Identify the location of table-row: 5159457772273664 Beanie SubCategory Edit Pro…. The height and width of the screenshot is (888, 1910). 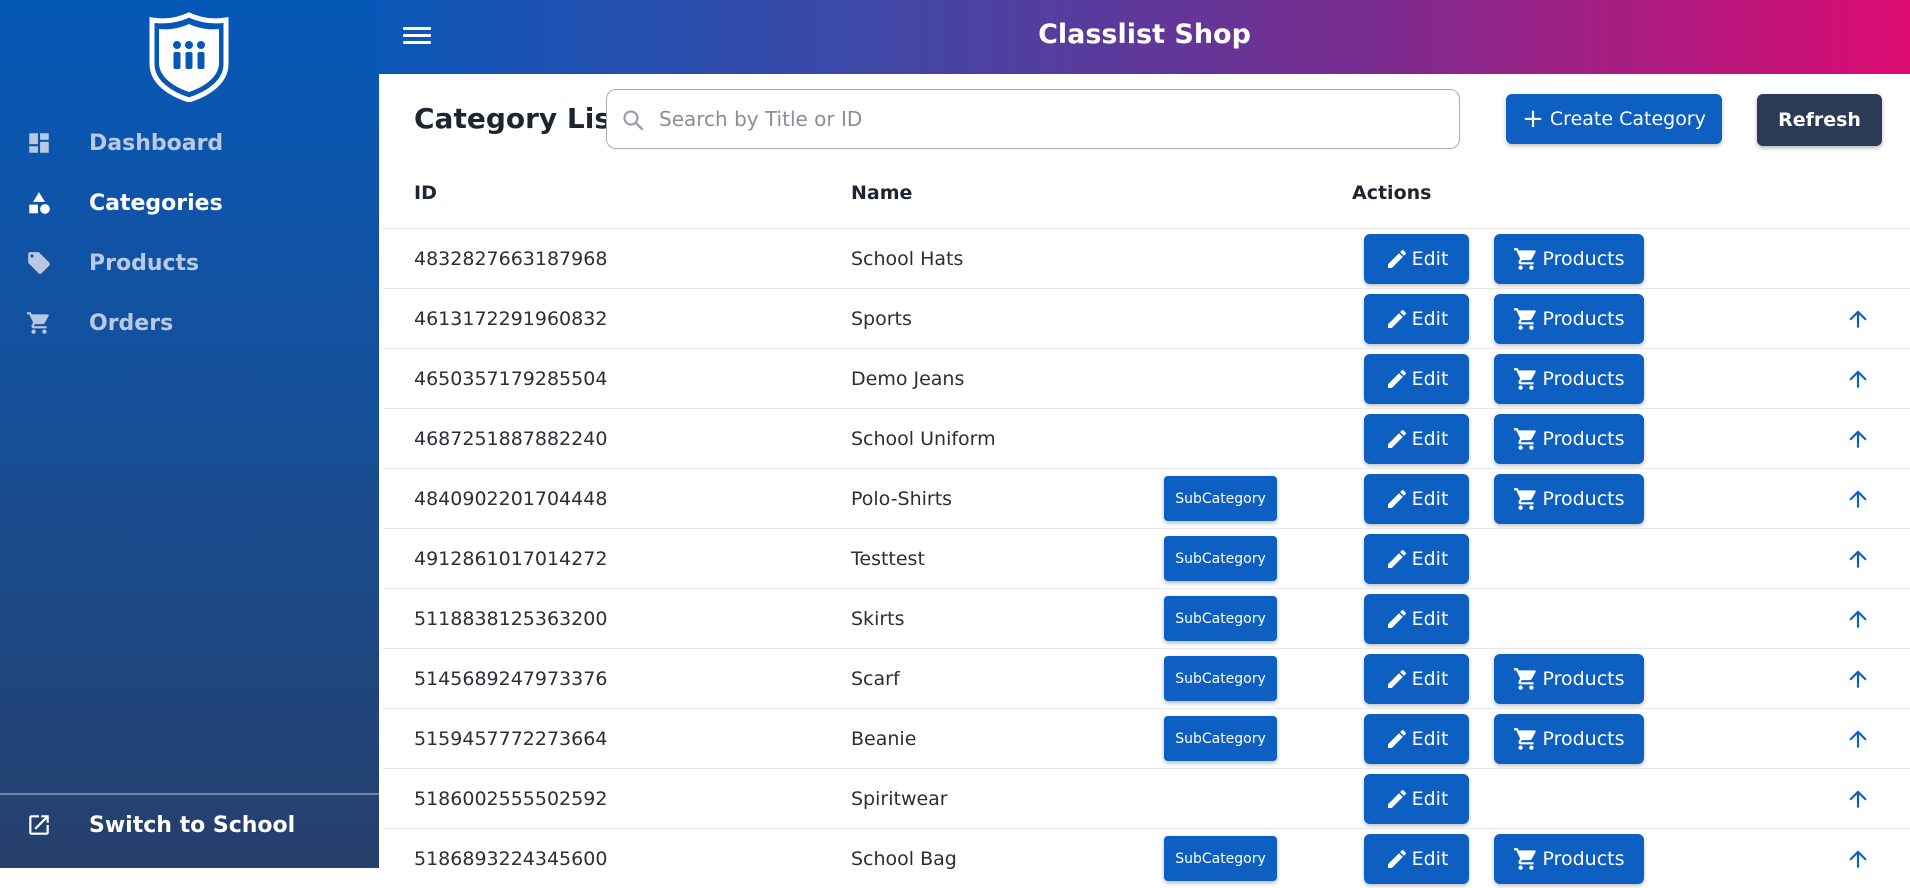
(1146, 738).